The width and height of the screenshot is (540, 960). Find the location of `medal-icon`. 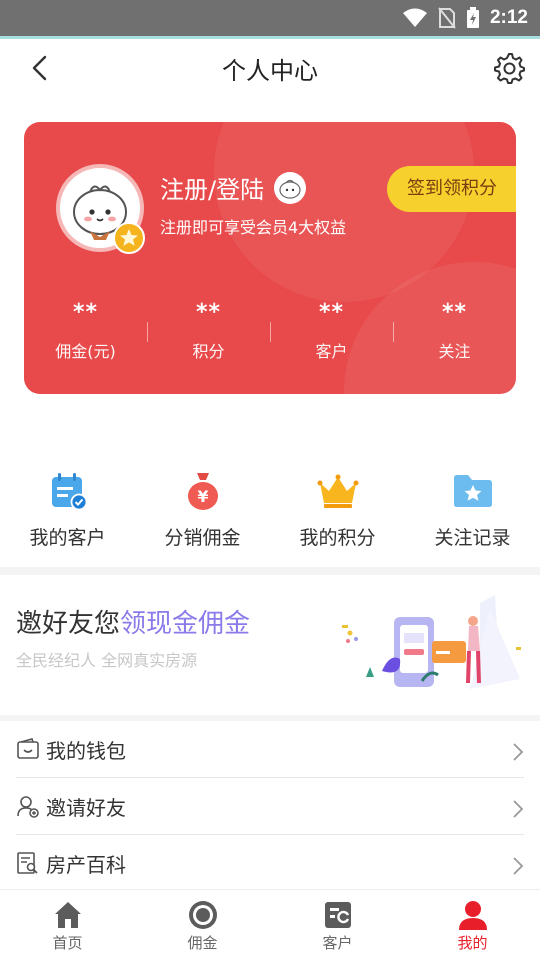

medal-icon is located at coordinates (129, 238).